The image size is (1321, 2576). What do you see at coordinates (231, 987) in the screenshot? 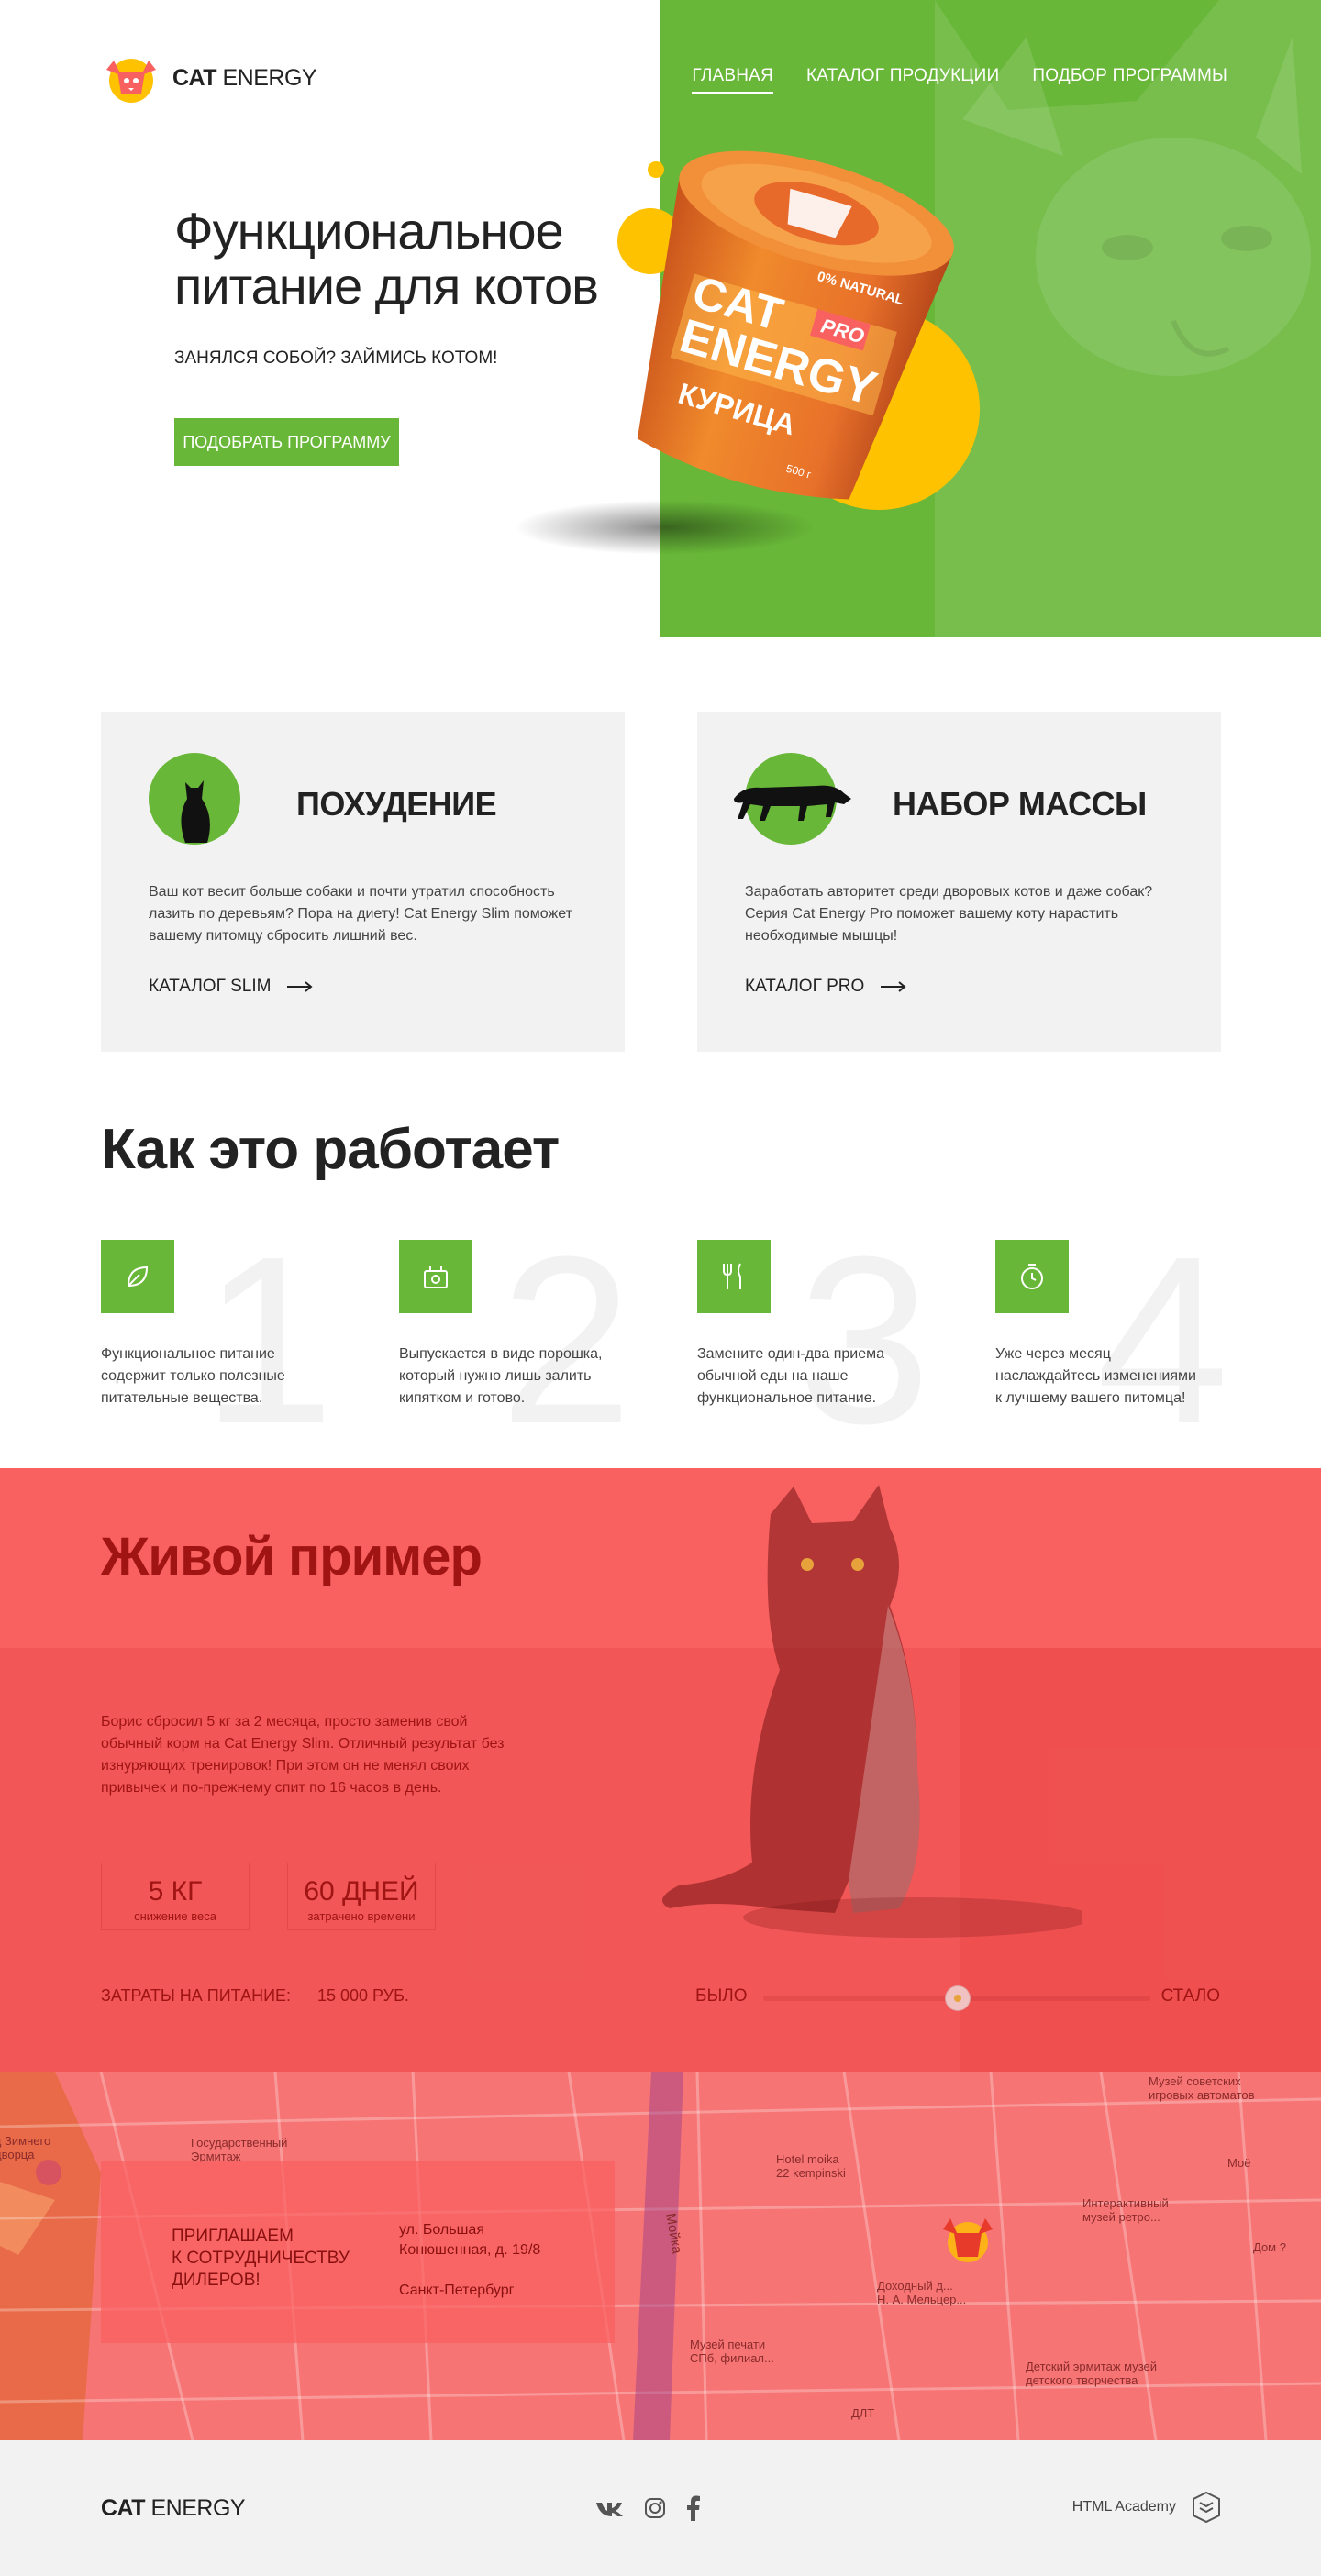
I see `catalog-slim-link: КАТАЛОГ SLIM` at bounding box center [231, 987].